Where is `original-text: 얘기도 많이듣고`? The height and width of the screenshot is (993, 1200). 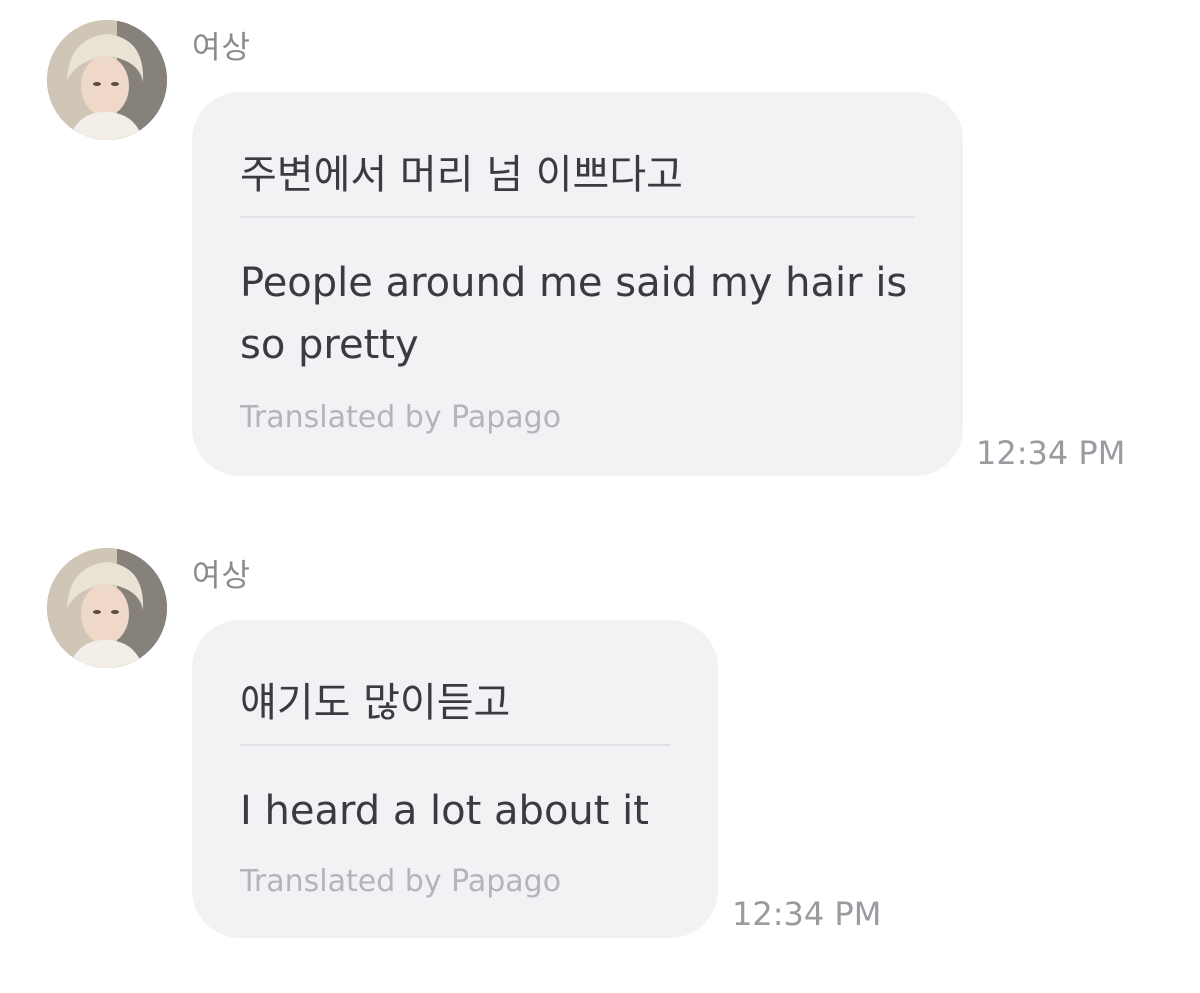
original-text: 얘기도 많이듣고 is located at coordinates (375, 703).